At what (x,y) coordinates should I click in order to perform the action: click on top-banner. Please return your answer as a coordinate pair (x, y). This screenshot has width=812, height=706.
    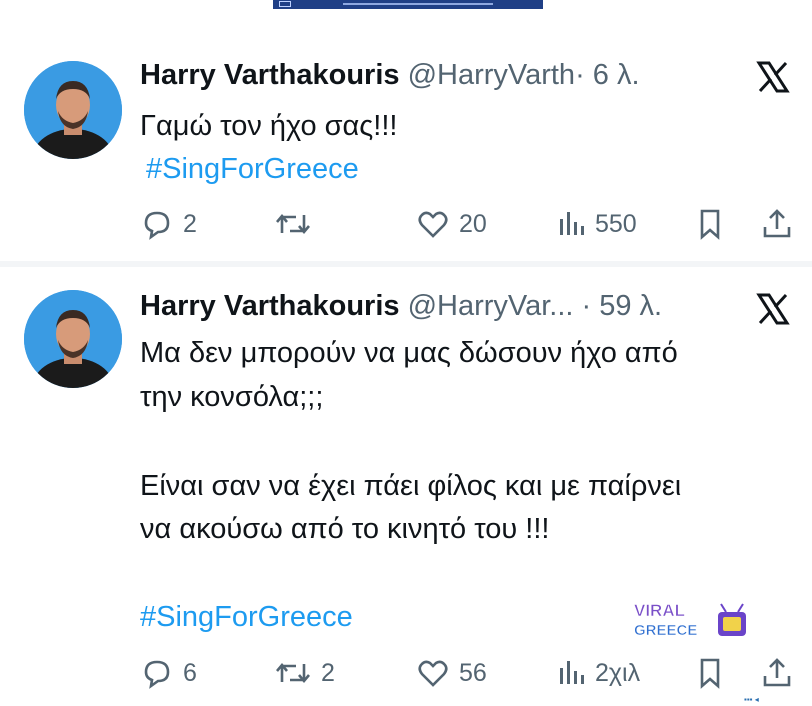
    Looking at the image, I should click on (408, 4).